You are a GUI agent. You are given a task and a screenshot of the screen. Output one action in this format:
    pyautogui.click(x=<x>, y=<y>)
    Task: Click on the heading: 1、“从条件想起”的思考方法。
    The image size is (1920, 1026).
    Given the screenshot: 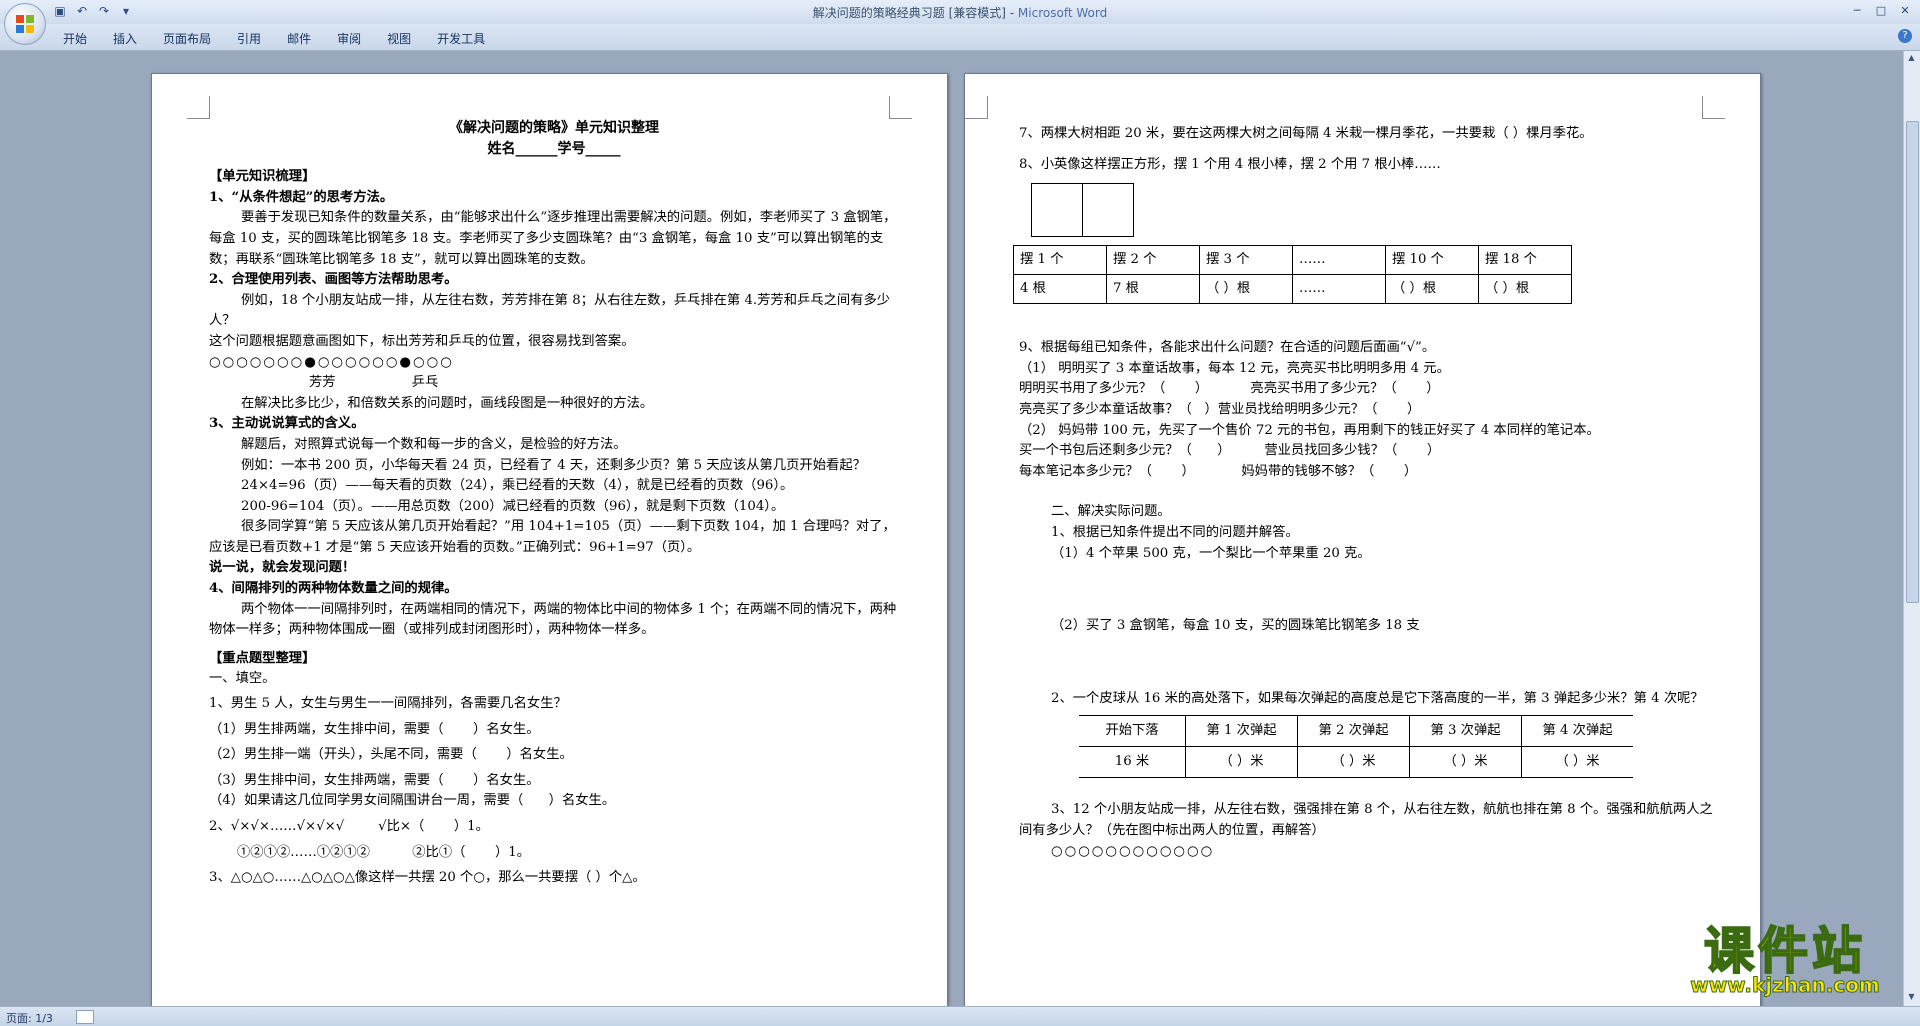 What is the action you would take?
    pyautogui.click(x=301, y=197)
    